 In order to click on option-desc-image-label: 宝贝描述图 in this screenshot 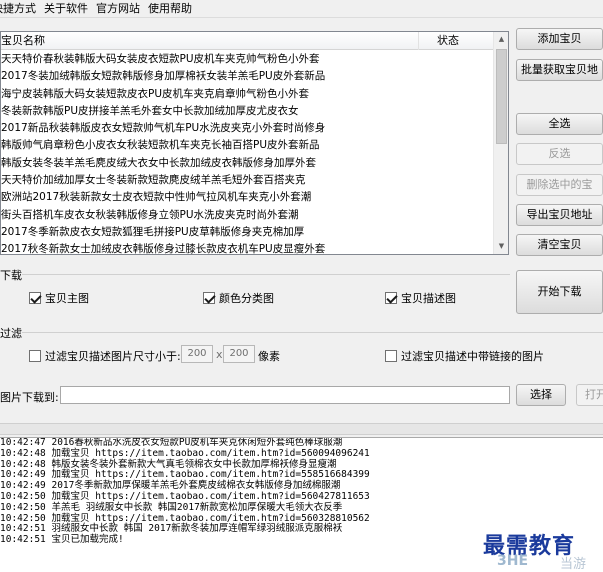, I will do `click(428, 298)`.